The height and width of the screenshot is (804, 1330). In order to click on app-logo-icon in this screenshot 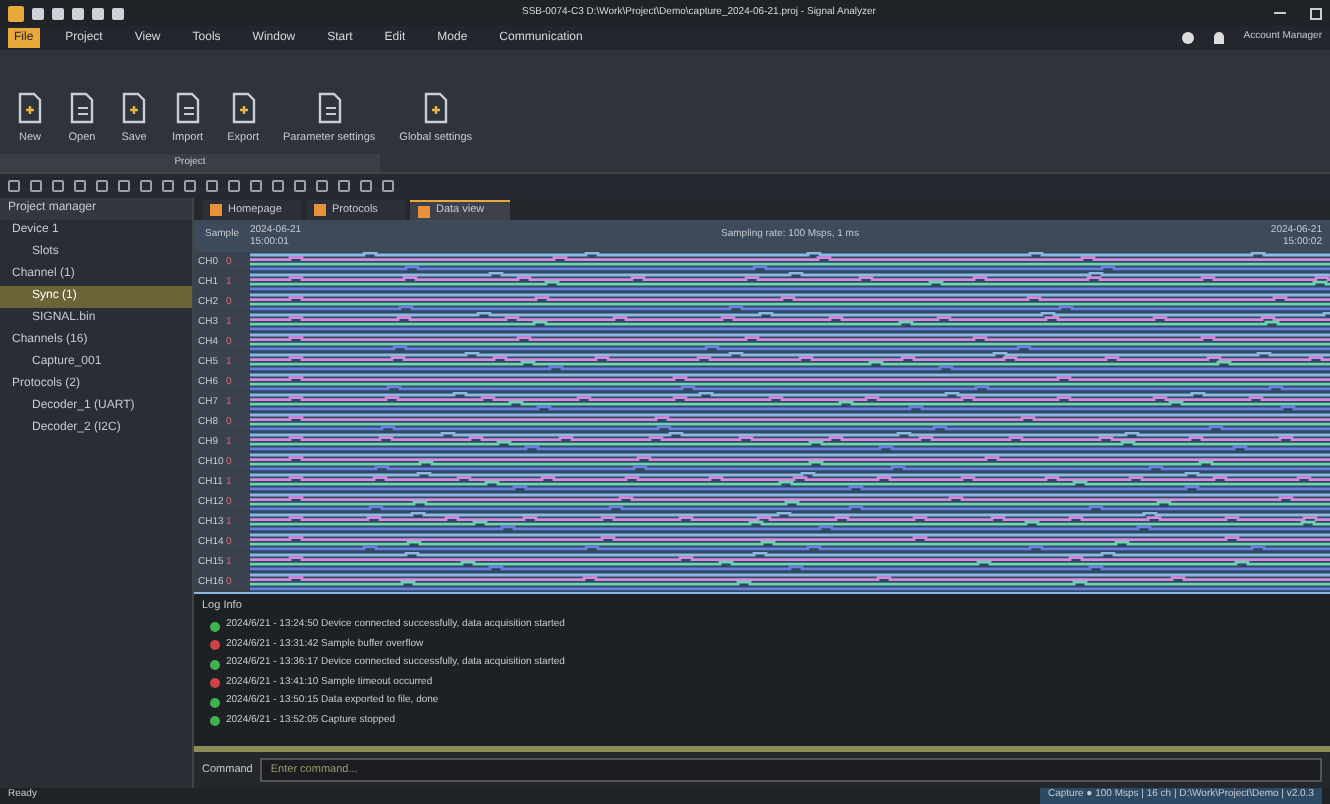, I will do `click(16, 13)`.